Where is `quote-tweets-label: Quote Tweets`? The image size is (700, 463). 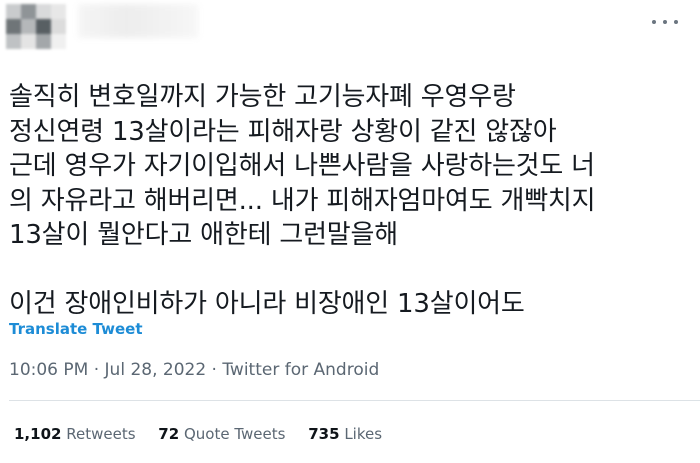
quote-tweets-label: Quote Tweets is located at coordinates (234, 434).